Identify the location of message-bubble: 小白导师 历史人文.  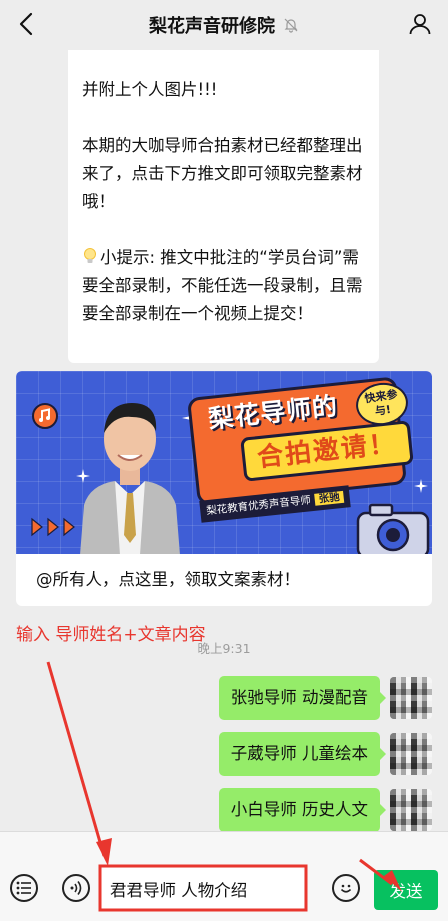
(302, 810).